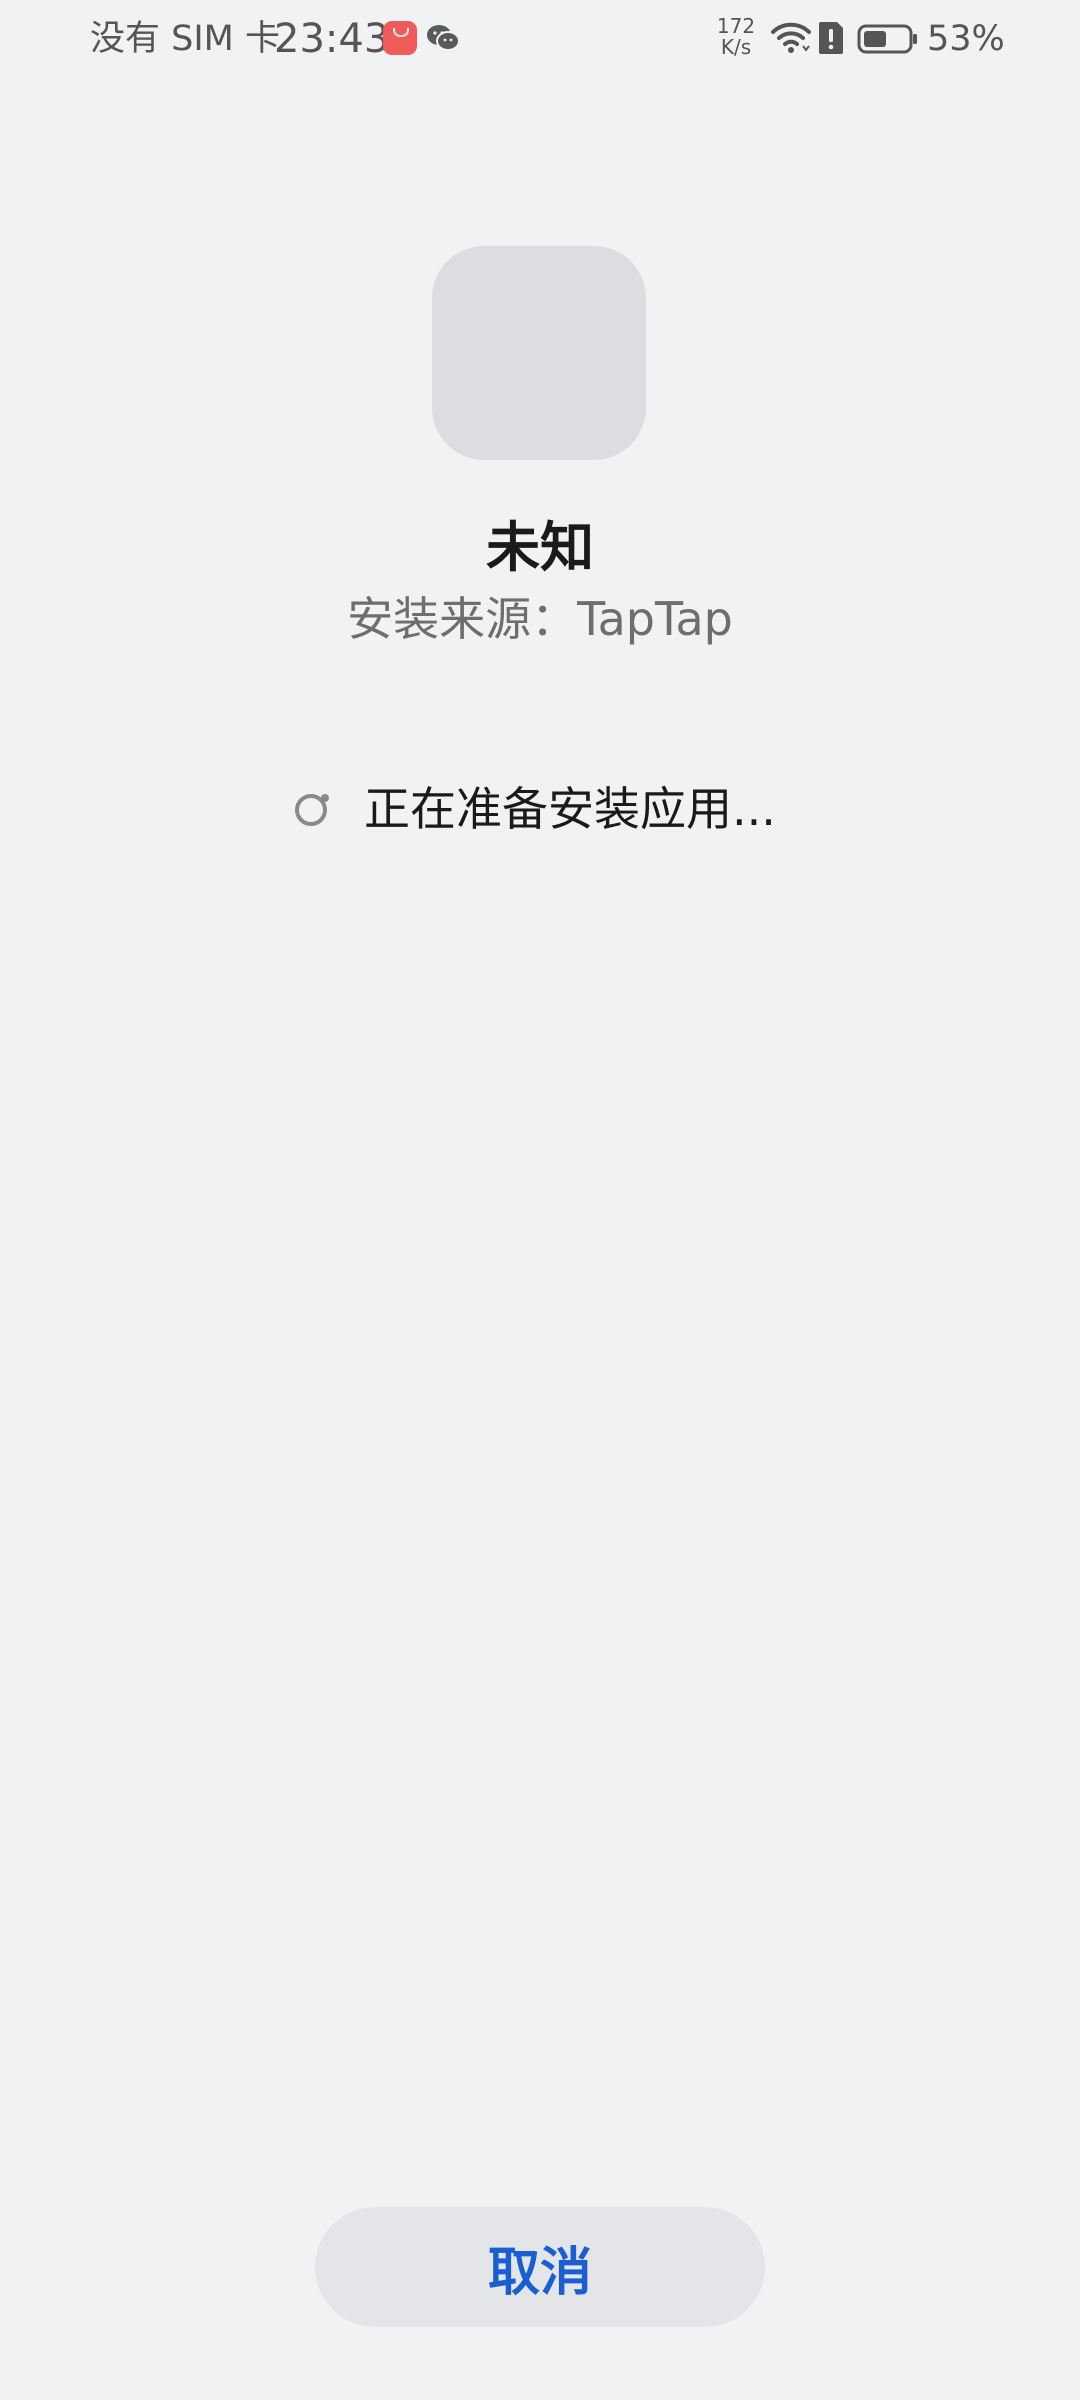 The image size is (1080, 2400). What do you see at coordinates (400, 38) in the screenshot?
I see `appgallery-icon` at bounding box center [400, 38].